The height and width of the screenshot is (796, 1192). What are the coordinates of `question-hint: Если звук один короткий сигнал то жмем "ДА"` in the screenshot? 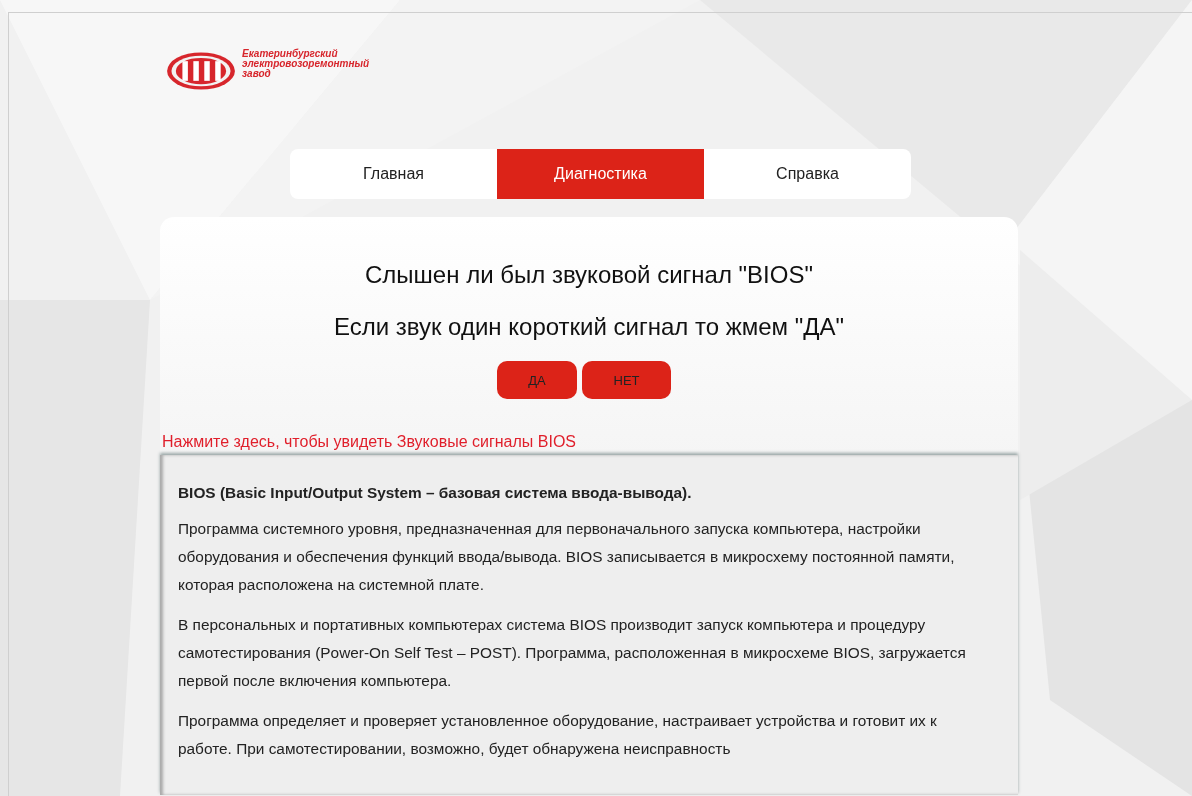 It's located at (589, 327).